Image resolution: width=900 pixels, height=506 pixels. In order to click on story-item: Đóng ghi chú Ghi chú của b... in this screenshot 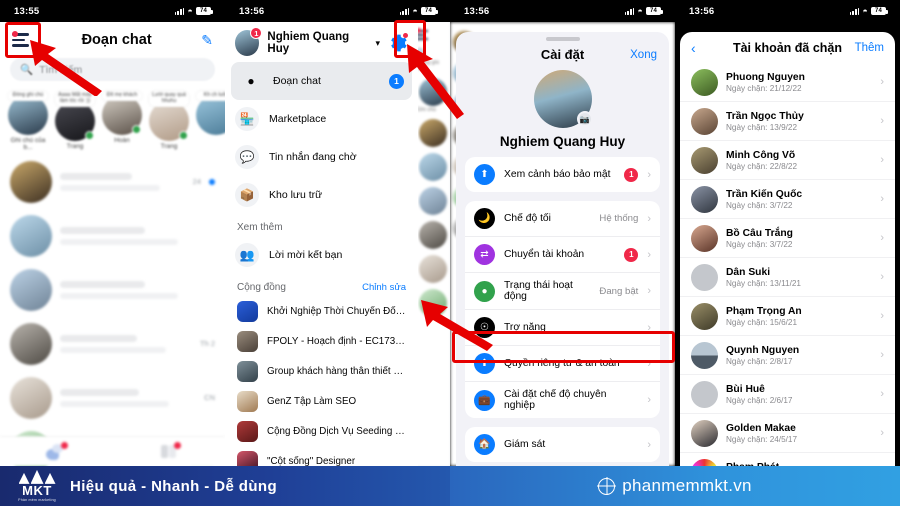, I will do `click(28, 121)`.